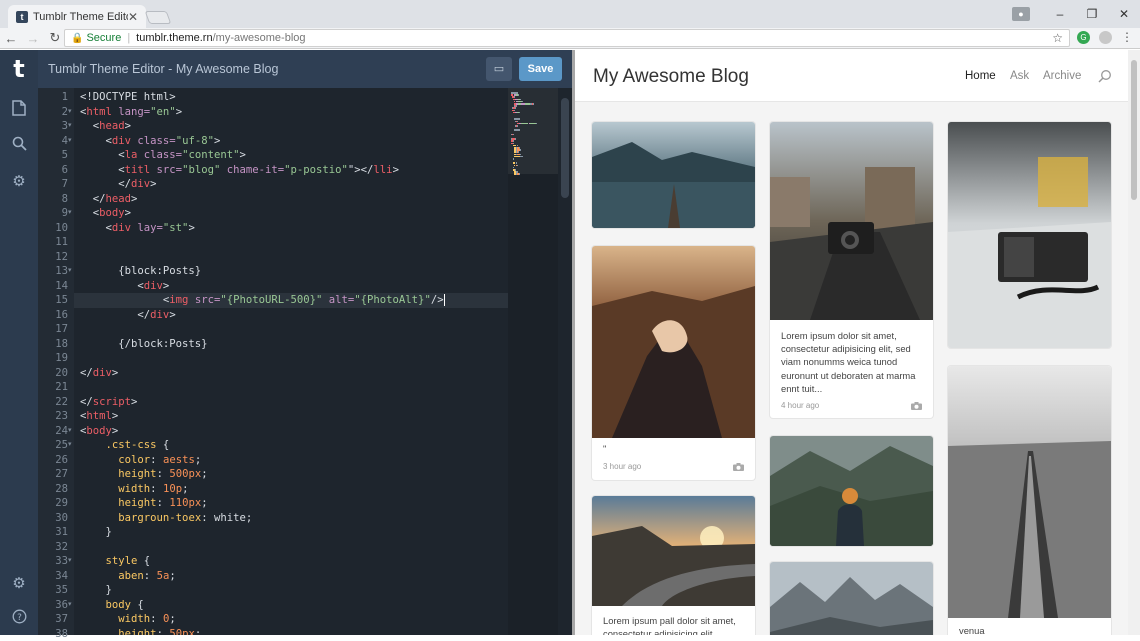  What do you see at coordinates (499, 69) in the screenshot?
I see `fullscreen-button: ▭` at bounding box center [499, 69].